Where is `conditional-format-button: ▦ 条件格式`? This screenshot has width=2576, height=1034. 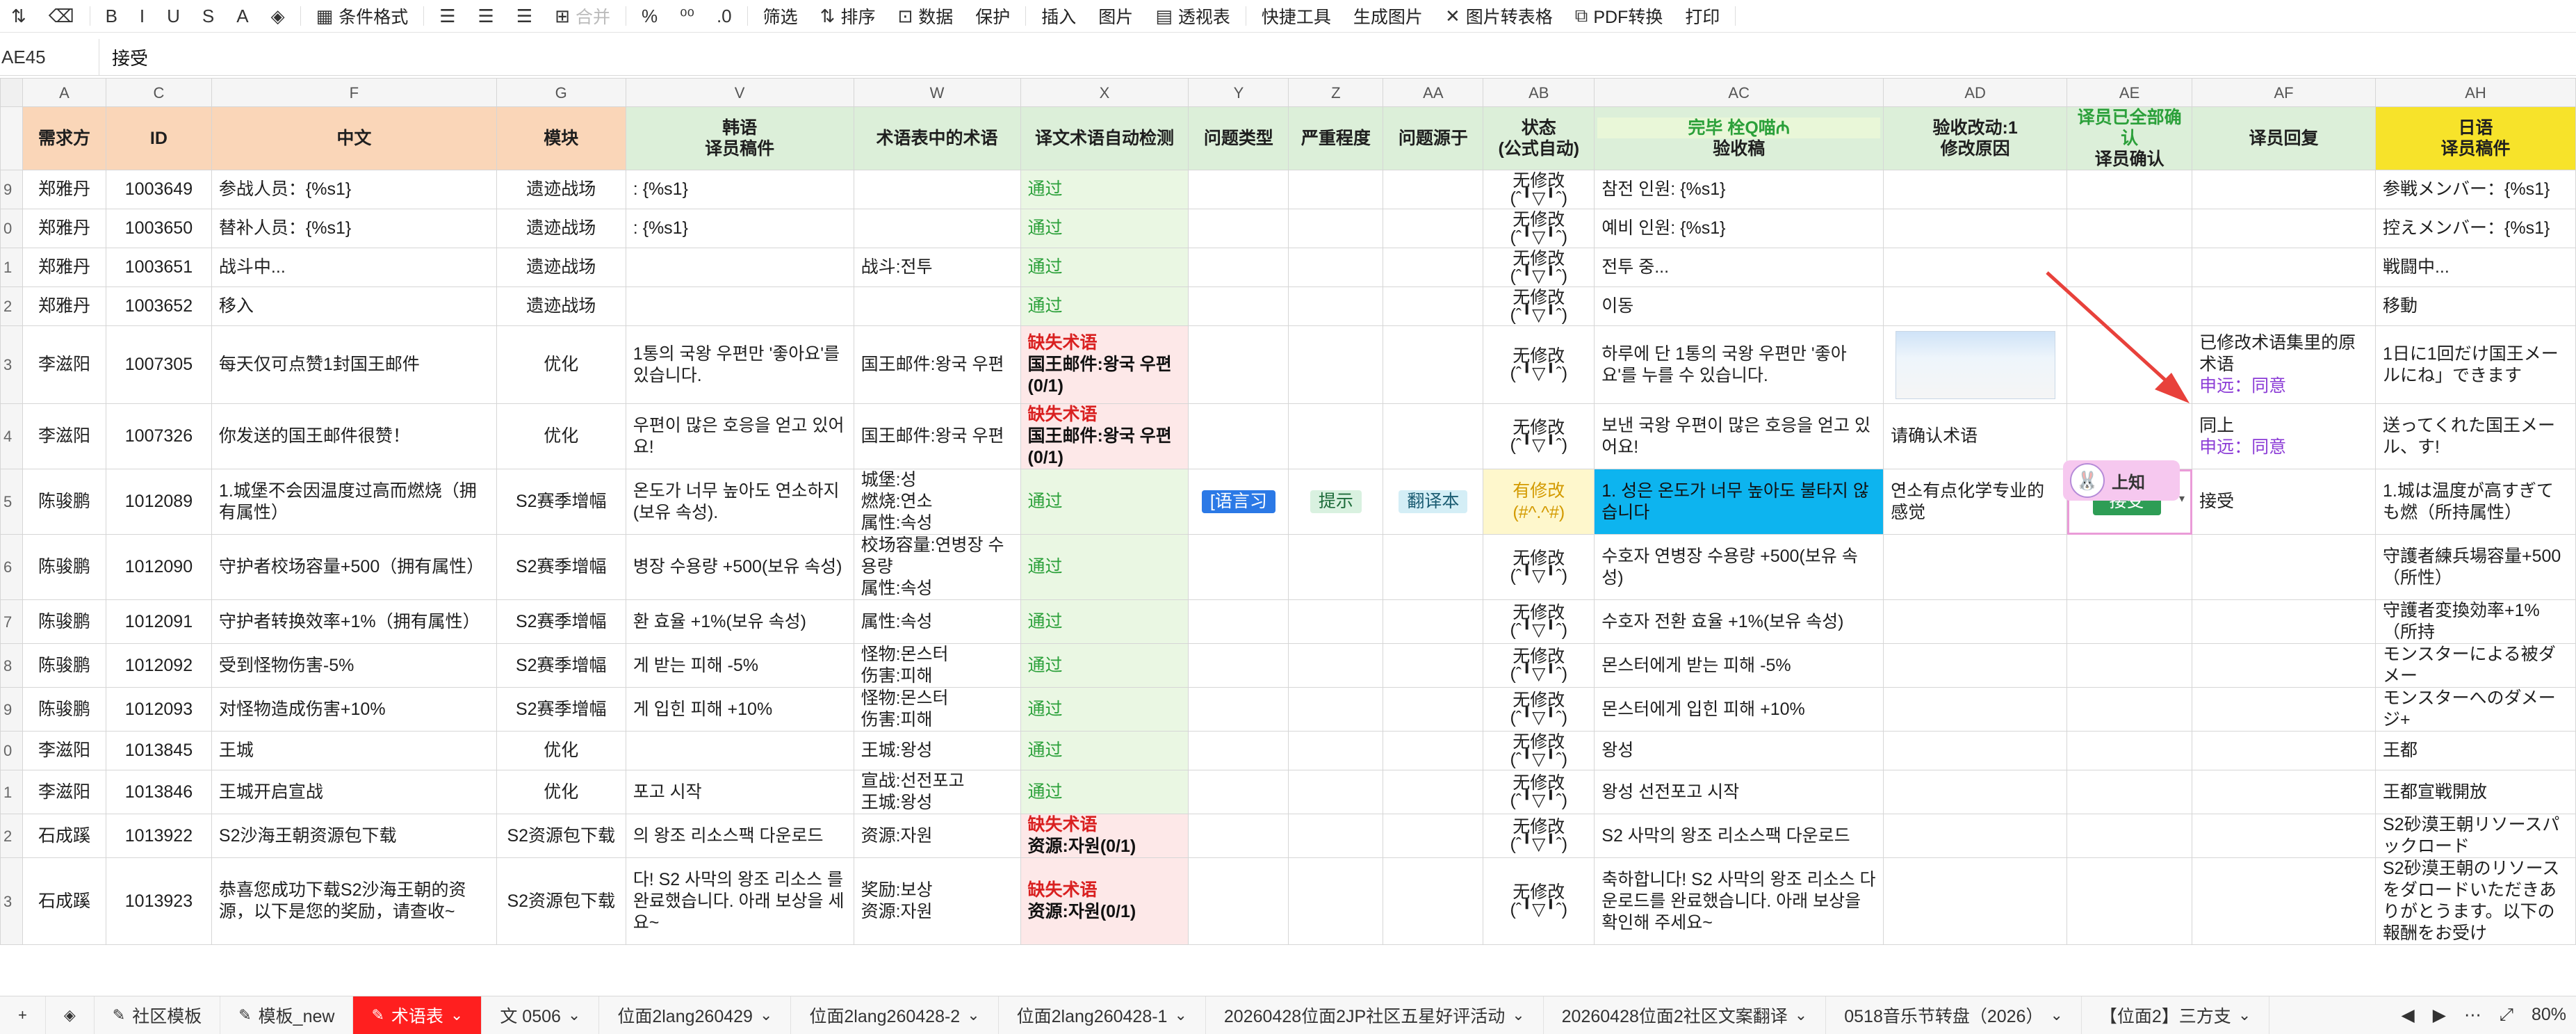
conditional-format-button: ▦ 条件格式 is located at coordinates (363, 16).